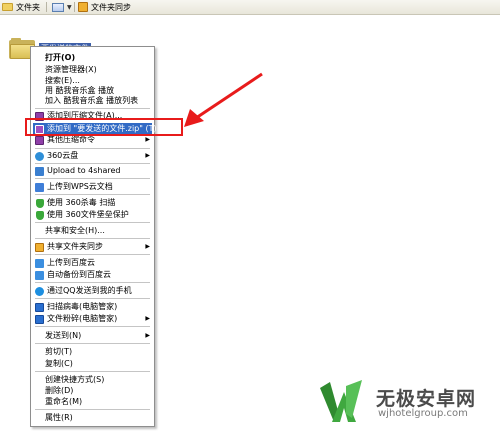  What do you see at coordinates (341, 401) in the screenshot?
I see `watermark-logo-icon` at bounding box center [341, 401].